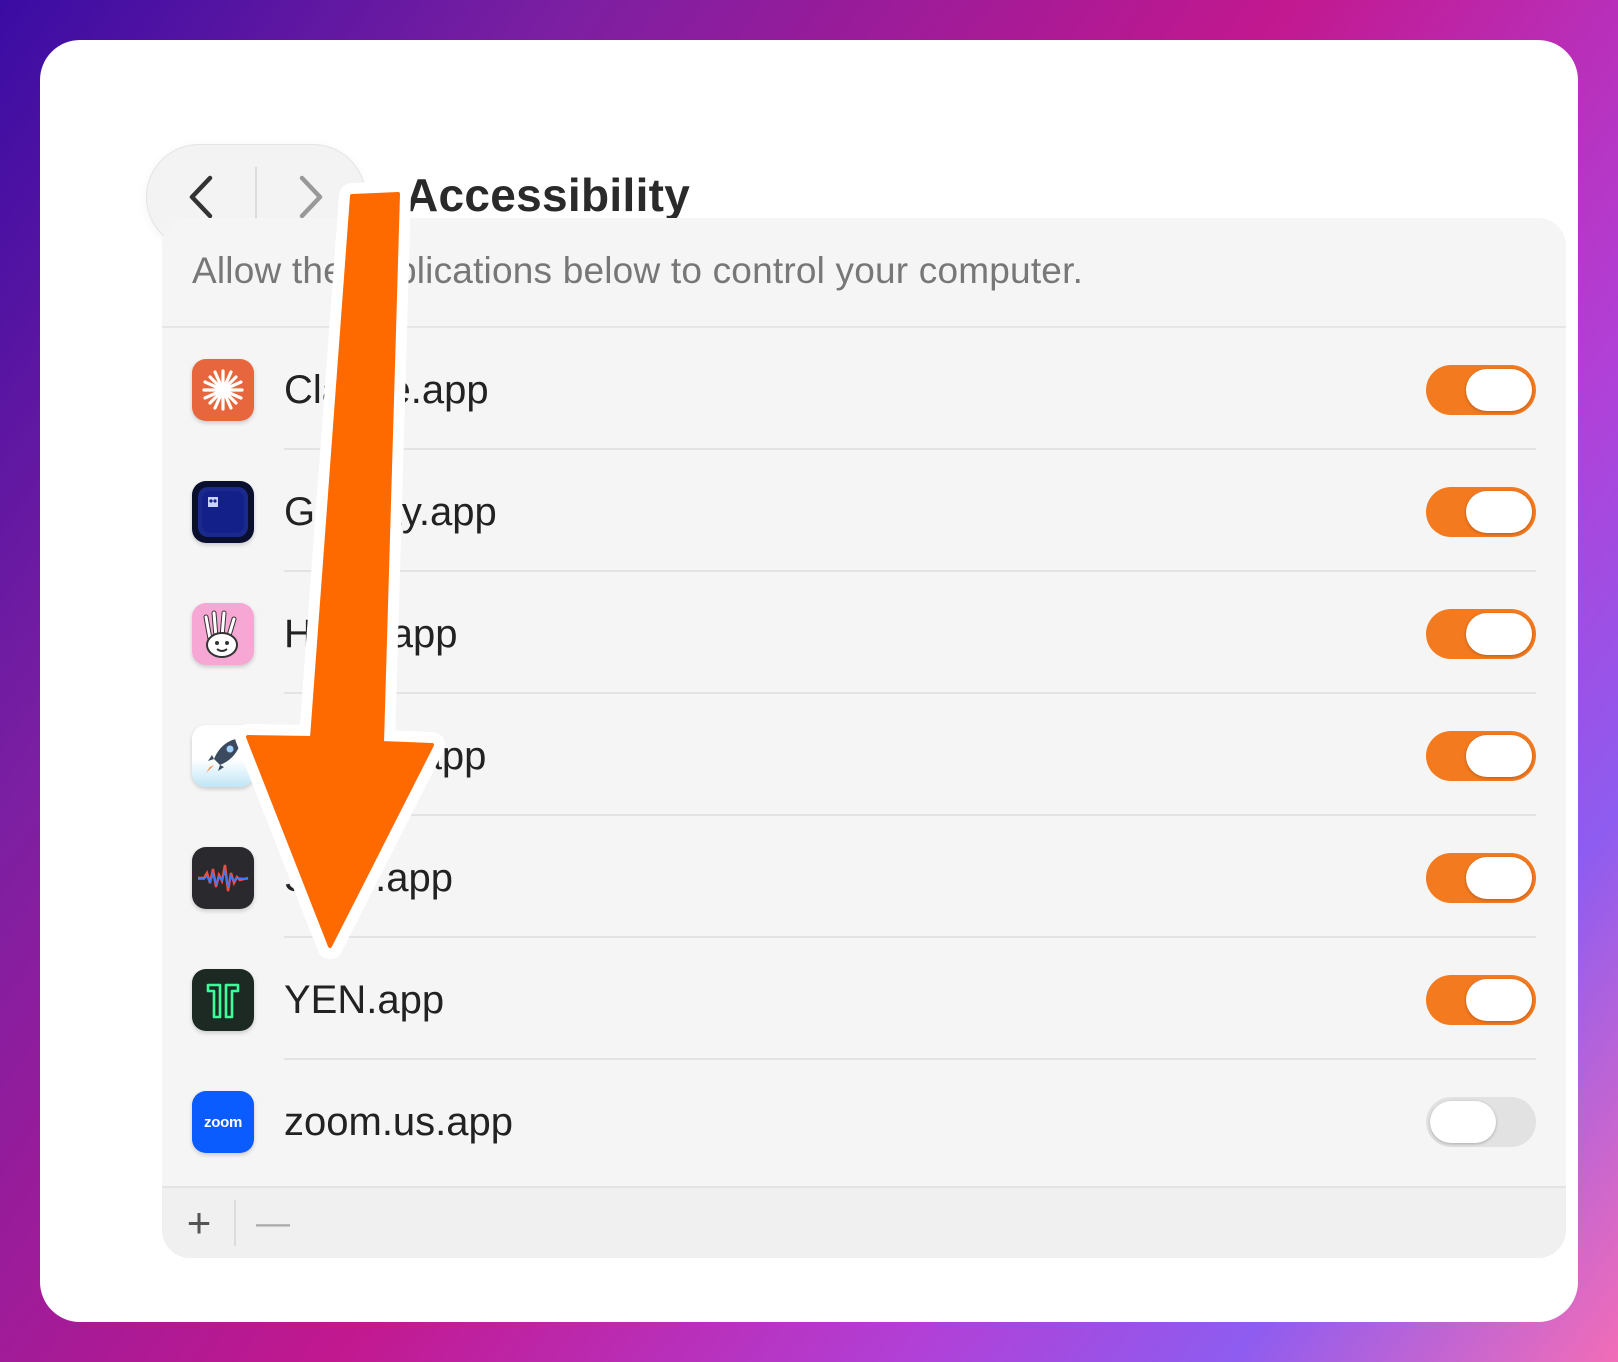 Image resolution: width=1618 pixels, height=1362 pixels. Describe the element at coordinates (223, 634) in the screenshot. I see `hand-icon` at that location.